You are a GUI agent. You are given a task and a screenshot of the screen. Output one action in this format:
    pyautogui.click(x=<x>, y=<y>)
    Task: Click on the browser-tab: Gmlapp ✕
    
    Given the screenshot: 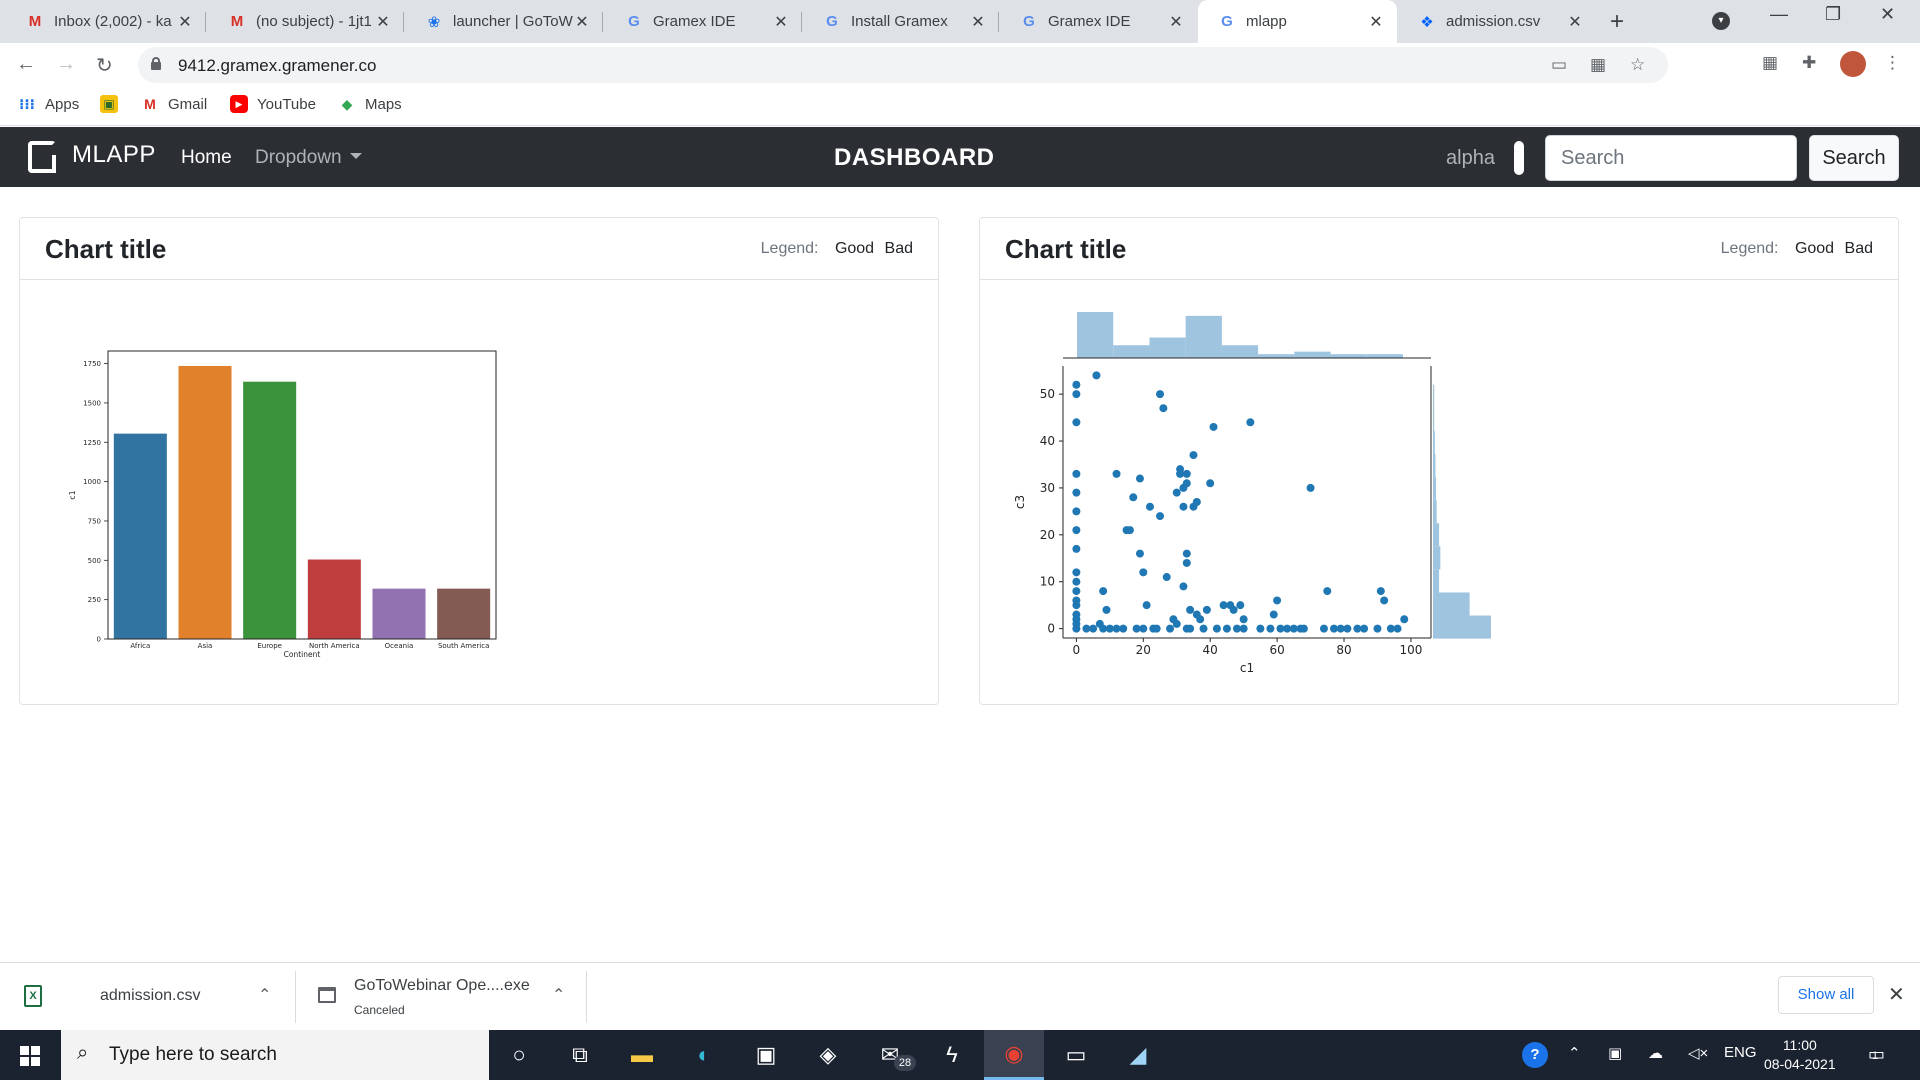 What is the action you would take?
    pyautogui.click(x=1297, y=21)
    